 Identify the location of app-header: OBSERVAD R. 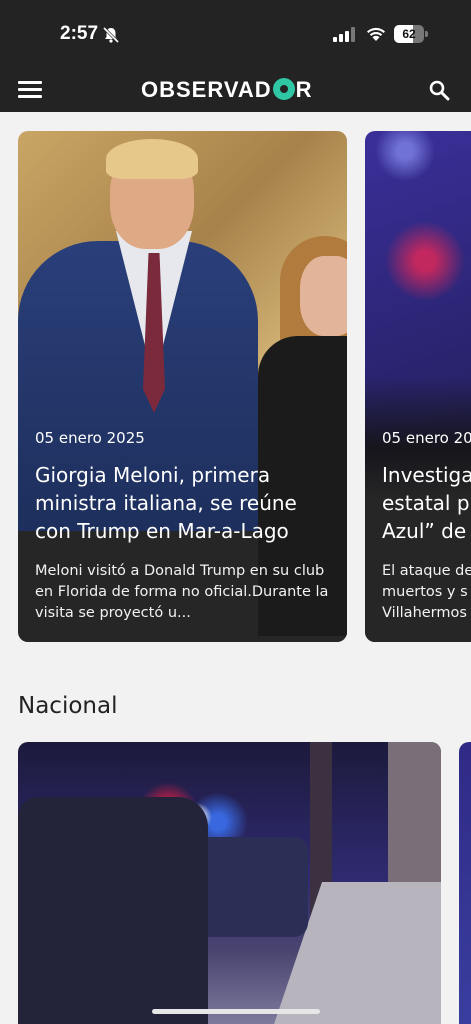
(235, 89).